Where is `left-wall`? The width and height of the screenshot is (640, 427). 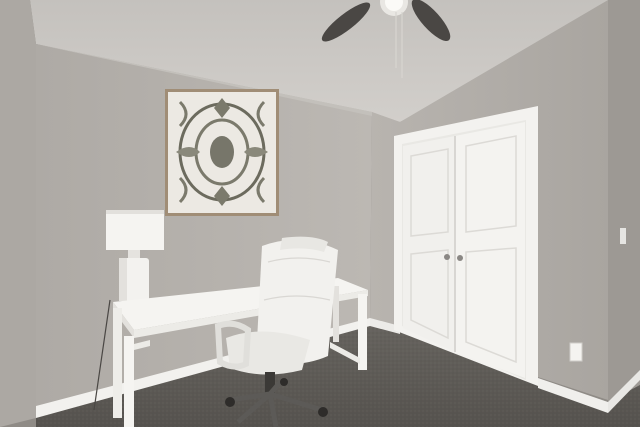 left-wall is located at coordinates (18, 213).